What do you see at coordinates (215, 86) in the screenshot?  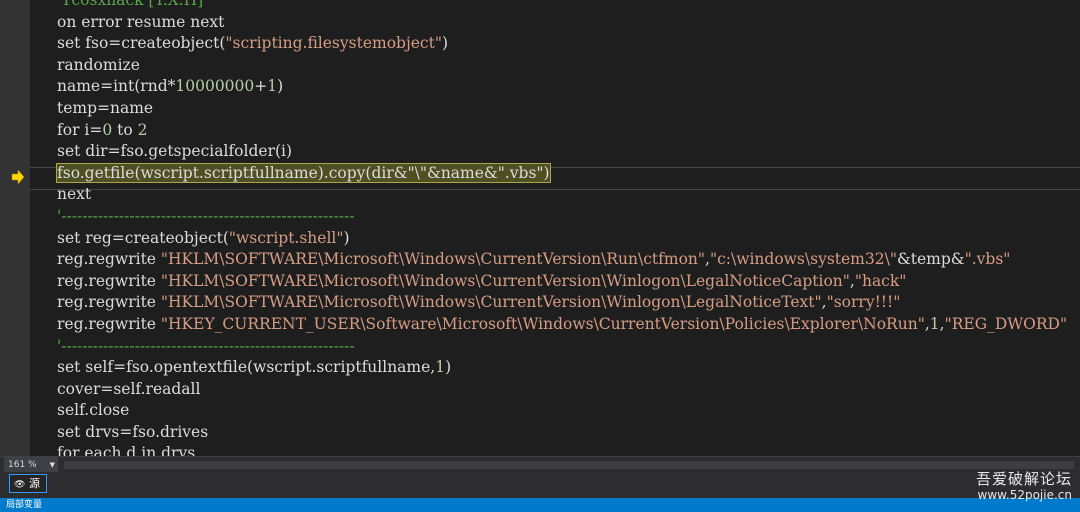 I see `code-token: 10000000` at bounding box center [215, 86].